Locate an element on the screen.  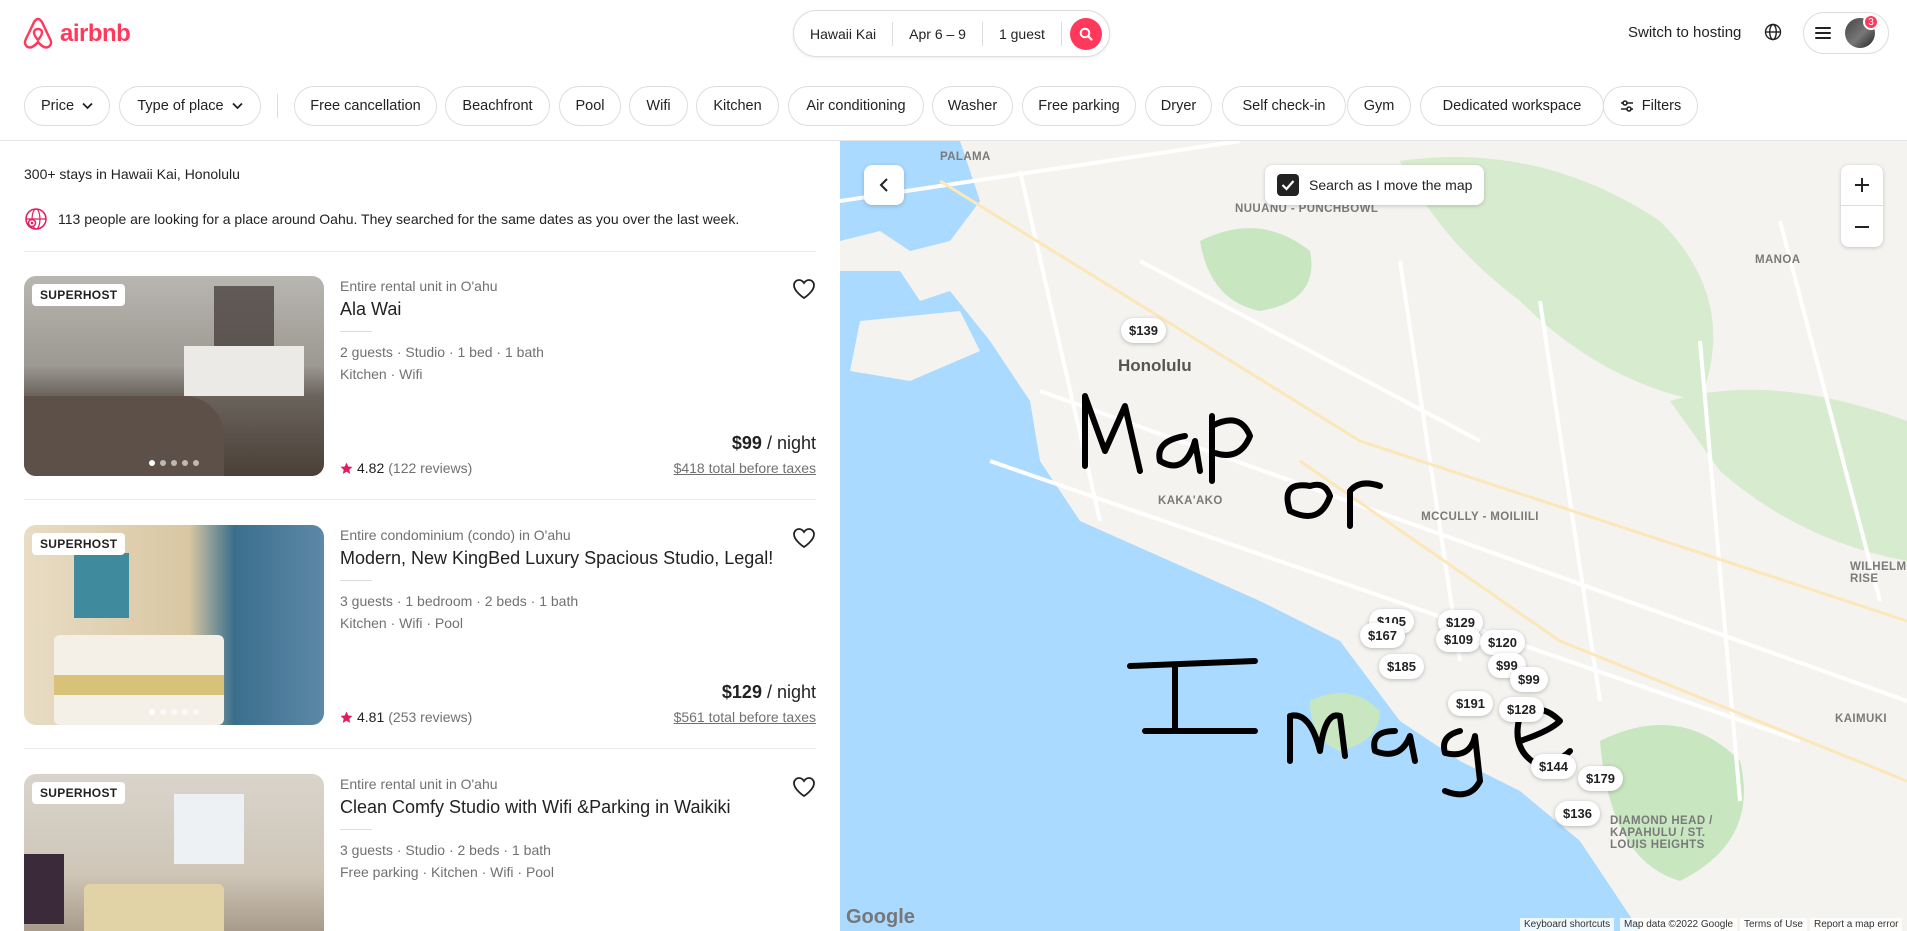
price-pin: $128 is located at coordinates (1521, 709).